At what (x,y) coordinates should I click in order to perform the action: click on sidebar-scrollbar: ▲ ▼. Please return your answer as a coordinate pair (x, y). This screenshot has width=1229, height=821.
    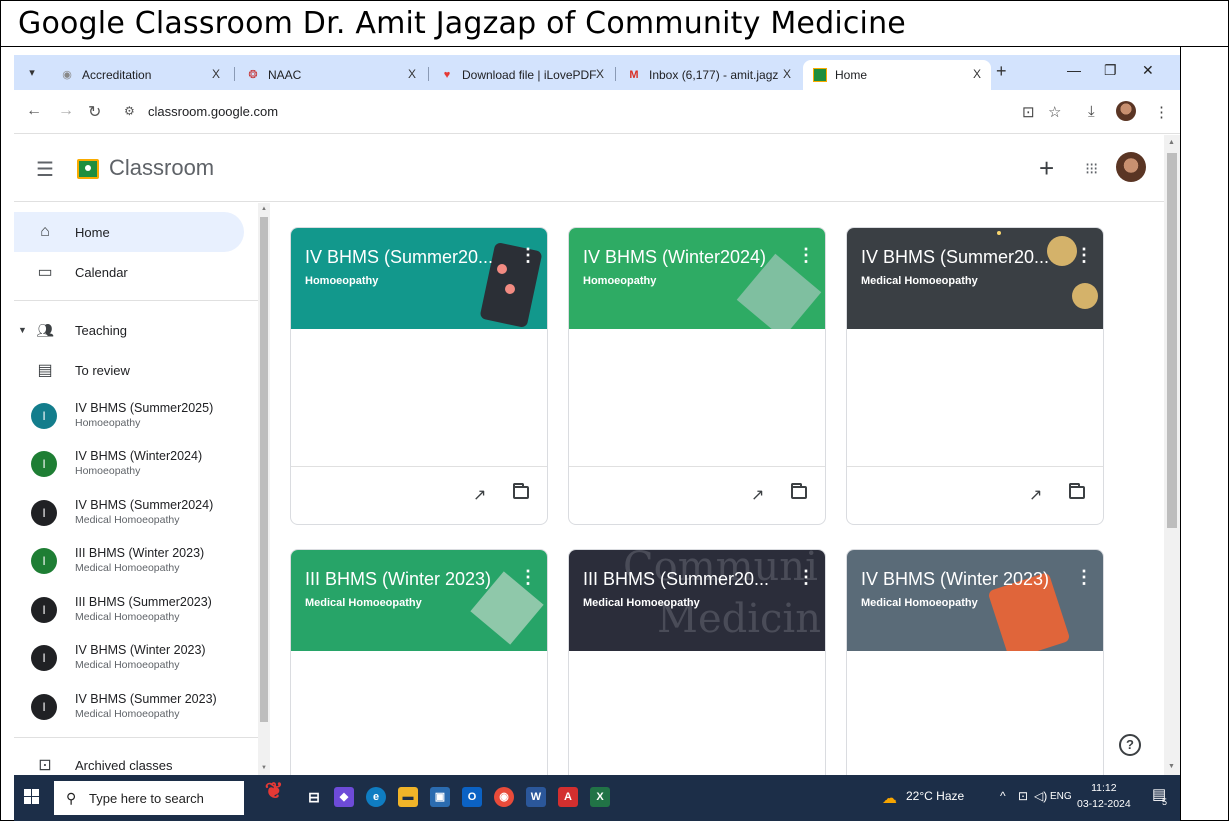
    Looking at the image, I should click on (264, 489).